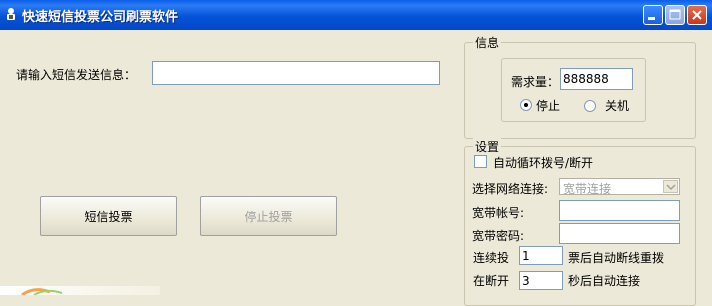 The image size is (712, 306). I want to click on continuous-field, so click(541, 255).